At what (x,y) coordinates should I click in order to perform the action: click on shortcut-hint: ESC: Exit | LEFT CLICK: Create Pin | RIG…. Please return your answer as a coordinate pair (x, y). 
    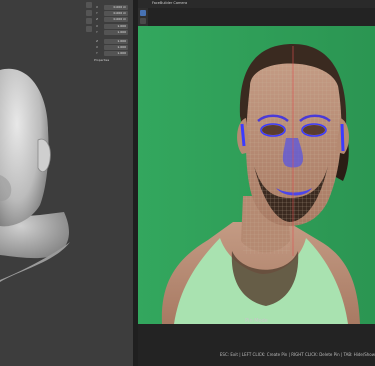
    Looking at the image, I should click on (297, 354).